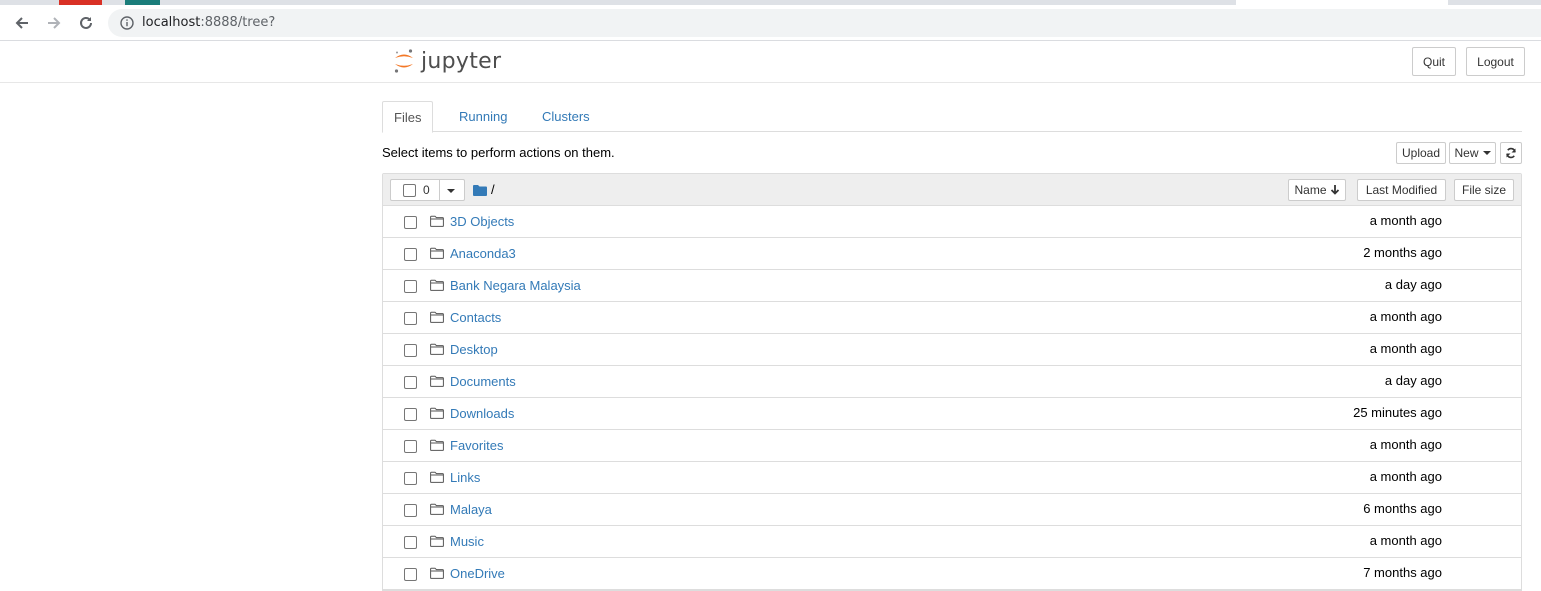 This screenshot has width=1541, height=591. What do you see at coordinates (952, 510) in the screenshot?
I see `file-row: Malaya 6 months ago` at bounding box center [952, 510].